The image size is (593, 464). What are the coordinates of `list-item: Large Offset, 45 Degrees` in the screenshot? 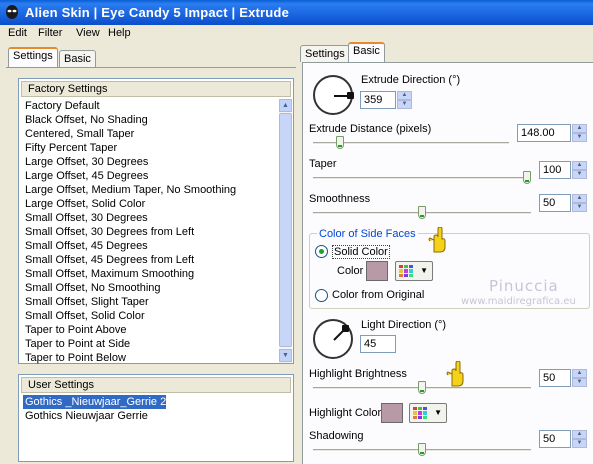 It's located at (151, 176).